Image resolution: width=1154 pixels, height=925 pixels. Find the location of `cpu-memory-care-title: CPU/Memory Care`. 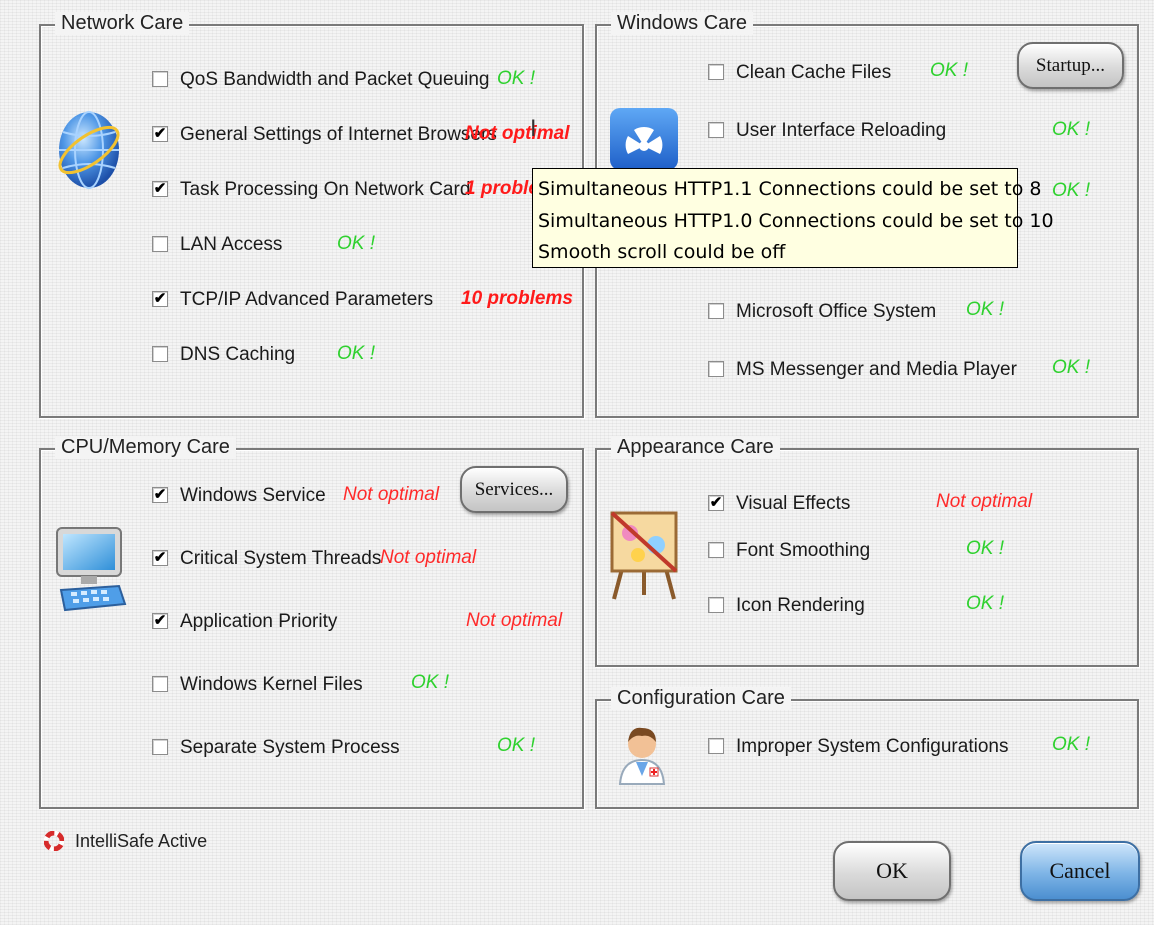

cpu-memory-care-title: CPU/Memory Care is located at coordinates (145, 447).